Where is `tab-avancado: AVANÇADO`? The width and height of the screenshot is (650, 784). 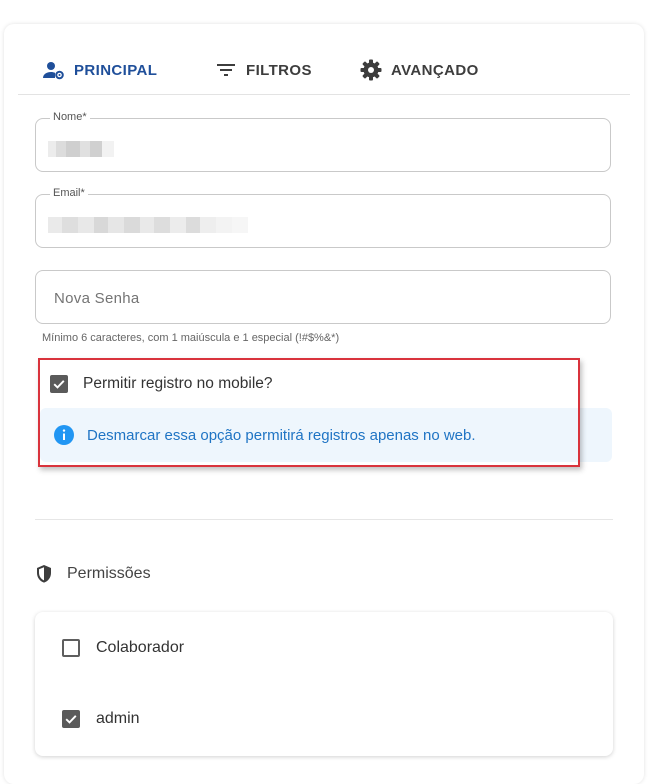
tab-avancado: AVANÇADO is located at coordinates (419, 70).